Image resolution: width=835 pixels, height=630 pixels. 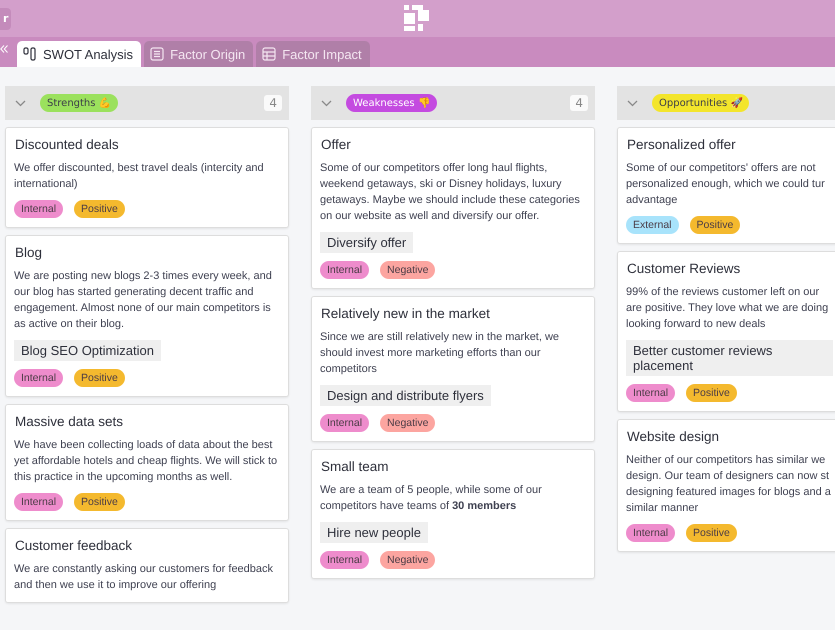 What do you see at coordinates (144, 577) in the screenshot?
I see `card-description: We are constantly asking our customers for feedback and then we use it to improve our offering` at bounding box center [144, 577].